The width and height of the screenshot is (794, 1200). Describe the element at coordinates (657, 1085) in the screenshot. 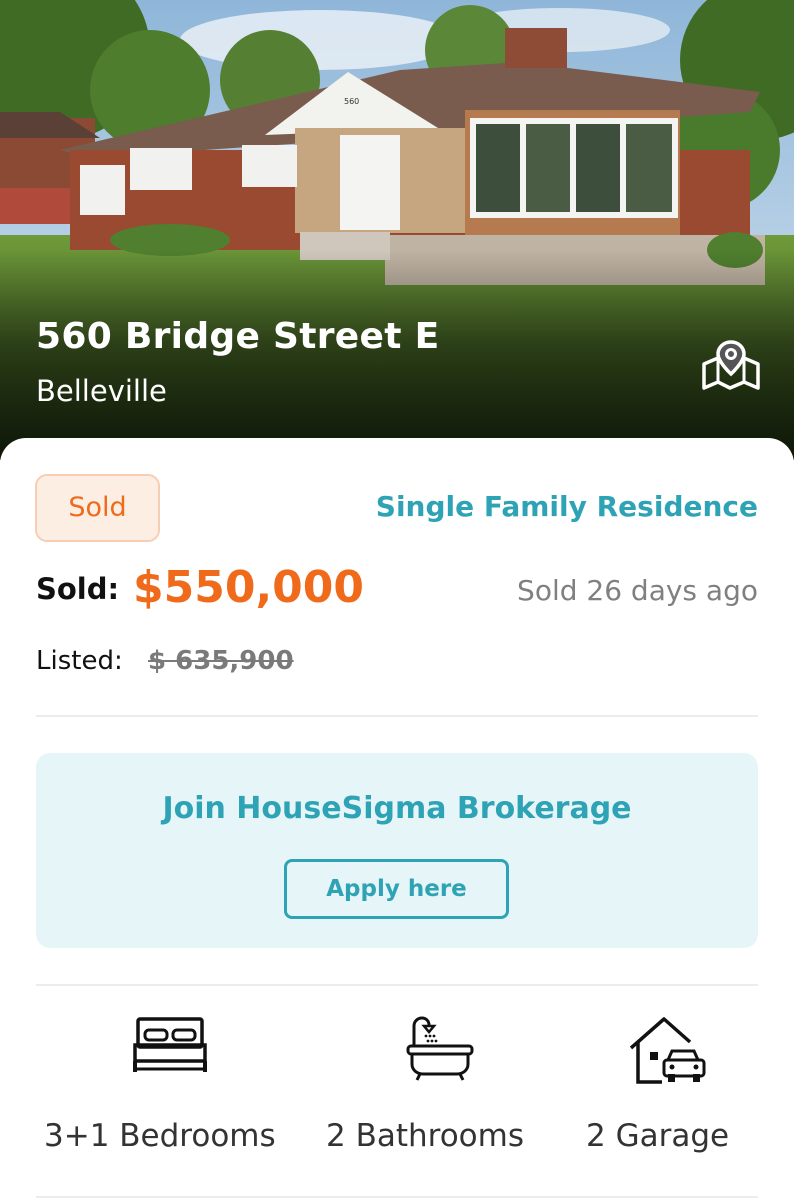

I see `feature-garage: 2 Garage` at that location.